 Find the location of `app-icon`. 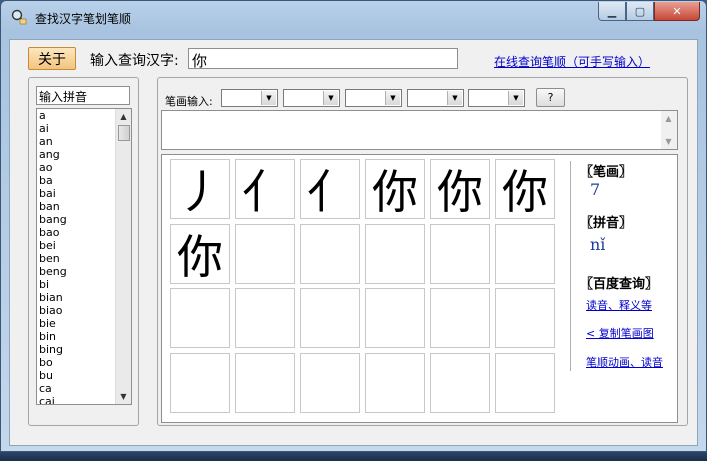

app-icon is located at coordinates (19, 17).